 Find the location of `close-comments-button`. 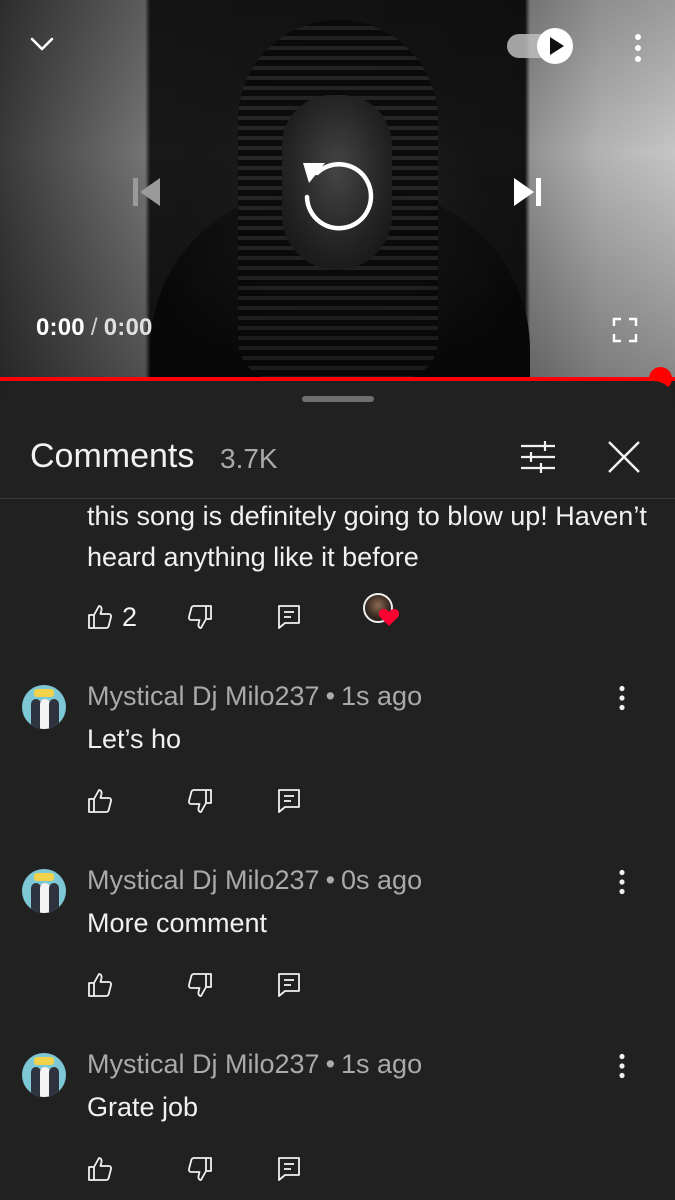

close-comments-button is located at coordinates (624, 457).